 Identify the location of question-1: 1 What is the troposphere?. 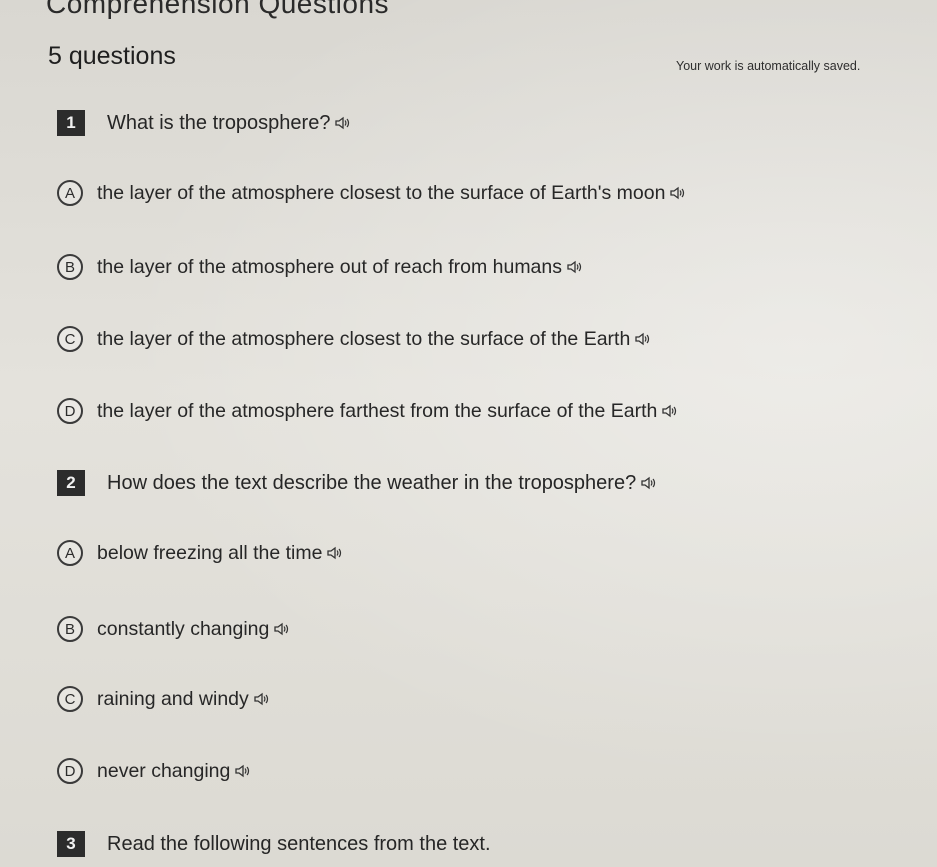
(204, 123).